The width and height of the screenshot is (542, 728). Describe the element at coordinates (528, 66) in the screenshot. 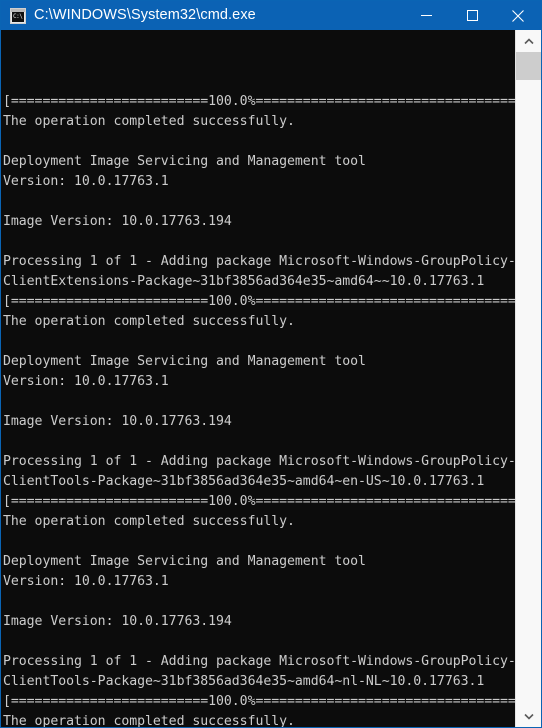

I see `scroll-thumb` at that location.